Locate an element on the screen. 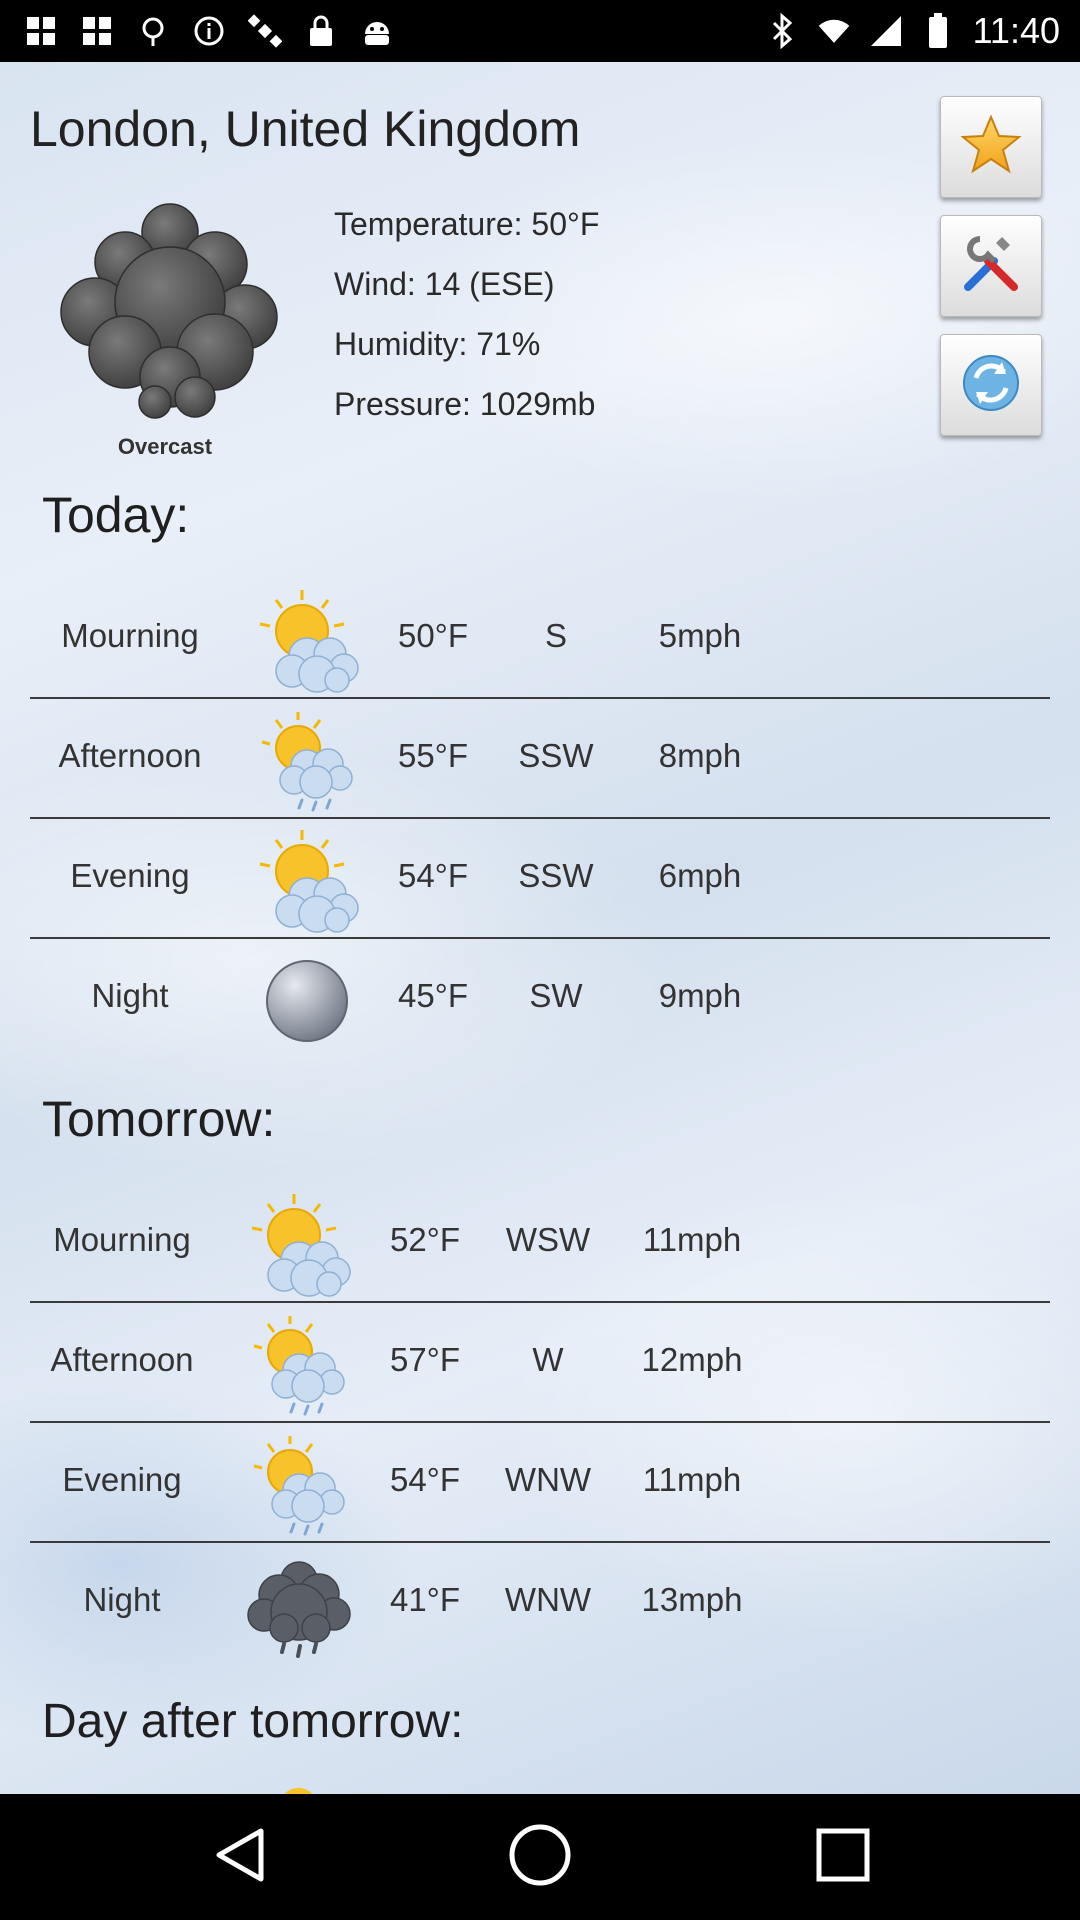 This screenshot has height=1920, width=1080. android-icon is located at coordinates (377, 31).